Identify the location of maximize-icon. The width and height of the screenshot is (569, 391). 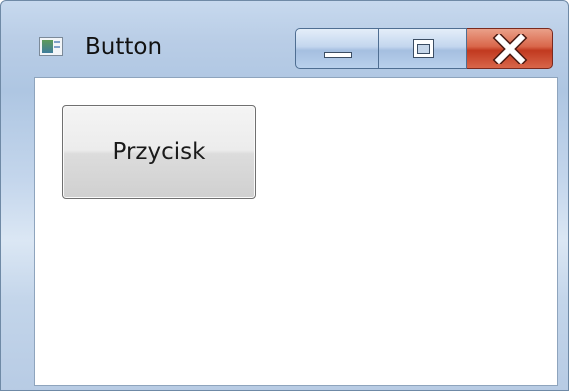
(423, 48).